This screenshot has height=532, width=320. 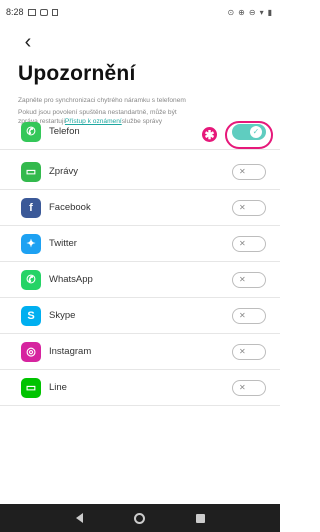 What do you see at coordinates (241, 12) in the screenshot?
I see `sync-icon: ⊕` at bounding box center [241, 12].